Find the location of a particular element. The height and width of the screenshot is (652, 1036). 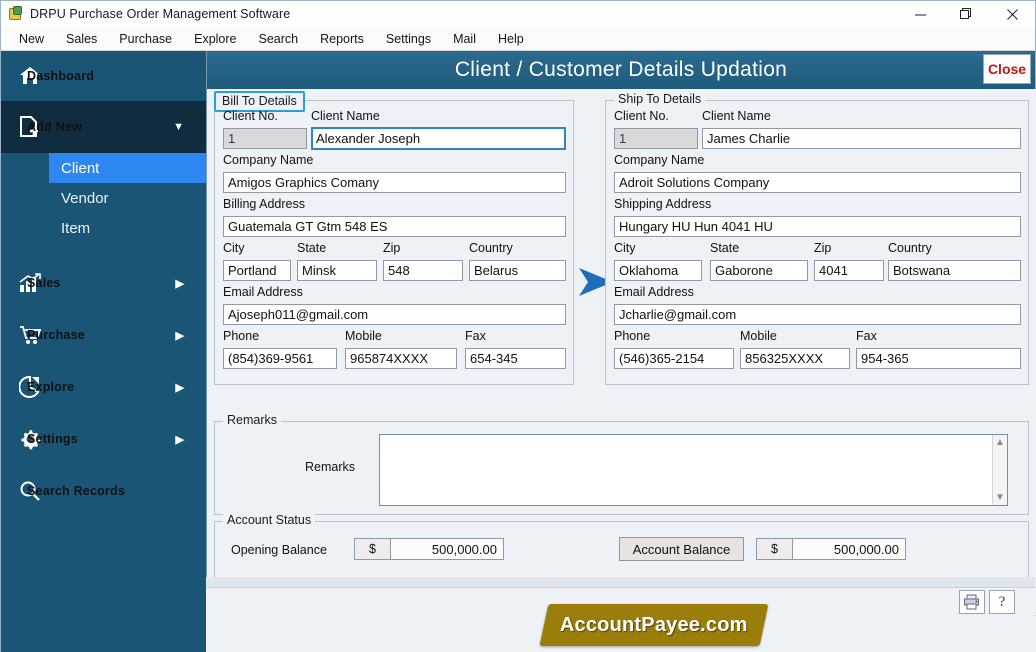

printer-icon is located at coordinates (971, 602).